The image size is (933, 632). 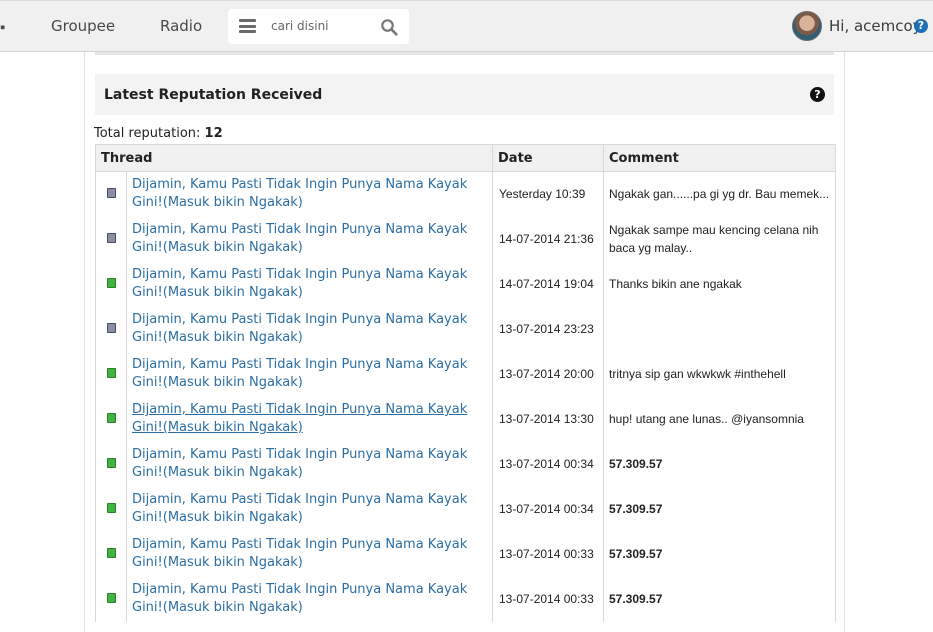 I want to click on table-header-row: Thread Date Comment, so click(x=465, y=158).